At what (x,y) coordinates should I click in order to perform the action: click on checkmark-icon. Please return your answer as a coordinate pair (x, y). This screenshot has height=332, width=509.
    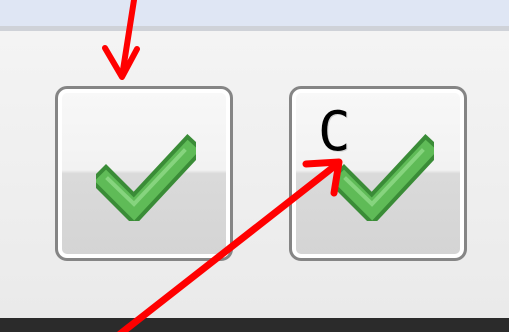
    Looking at the image, I should click on (146, 177).